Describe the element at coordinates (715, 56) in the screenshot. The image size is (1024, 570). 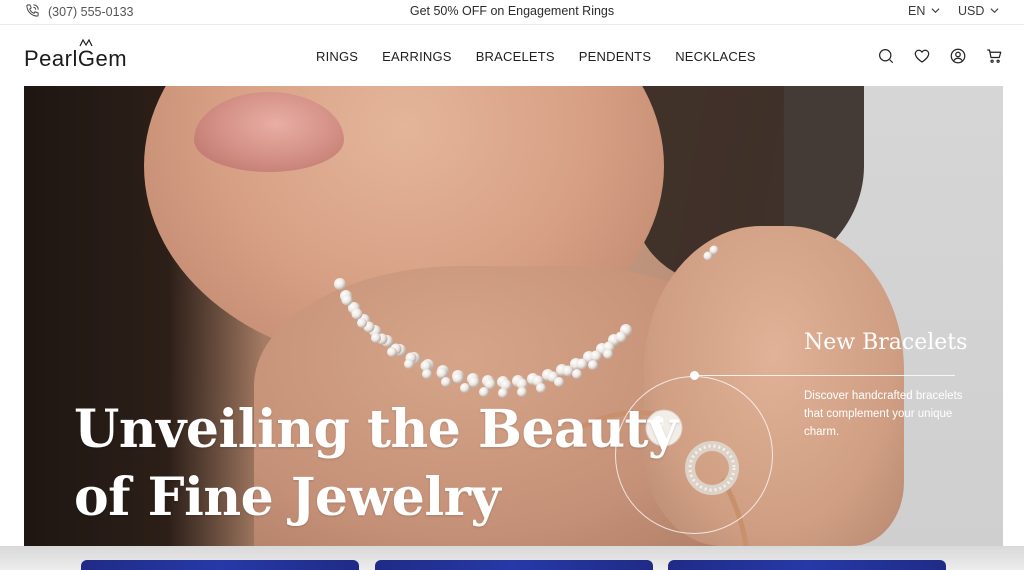
I see `nav-item-necklaces: NECKLACES` at that location.